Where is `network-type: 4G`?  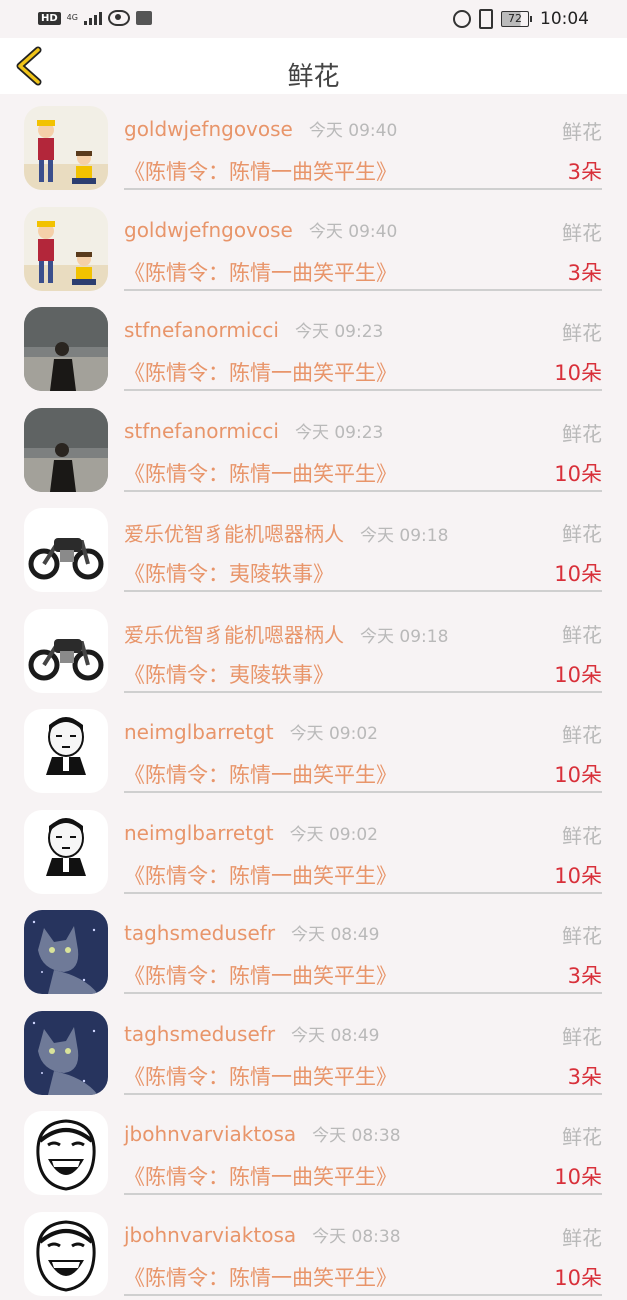 network-type: 4G is located at coordinates (72, 18).